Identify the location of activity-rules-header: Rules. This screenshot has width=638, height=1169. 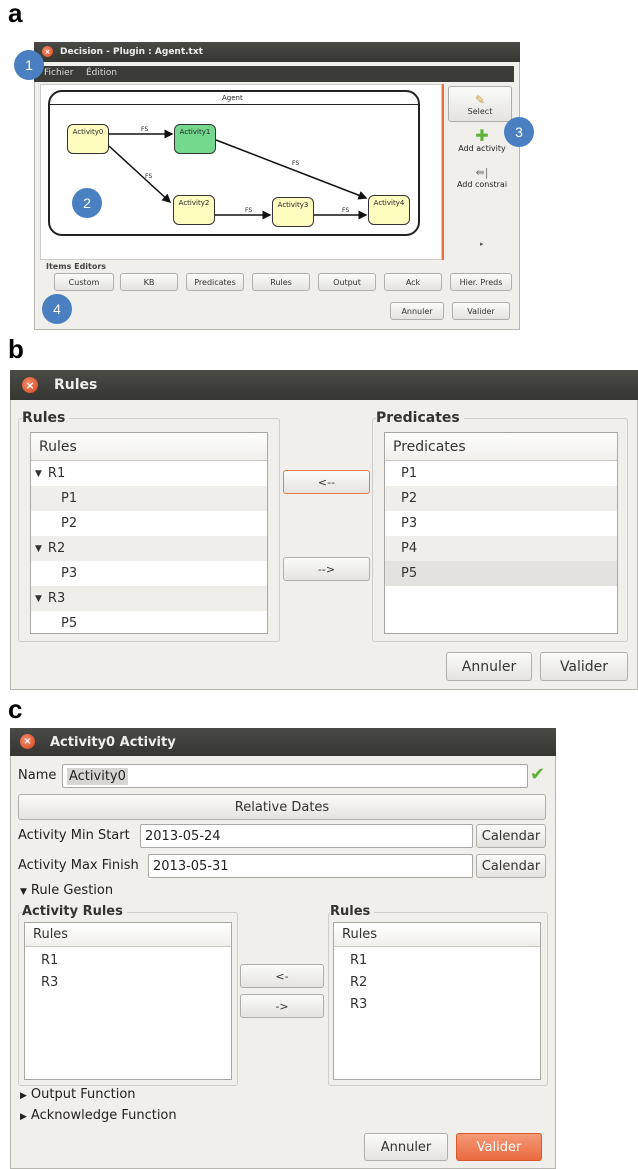
(128, 935).